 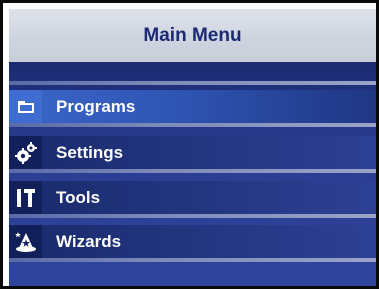 I want to click on gears-icon, so click(x=25, y=152).